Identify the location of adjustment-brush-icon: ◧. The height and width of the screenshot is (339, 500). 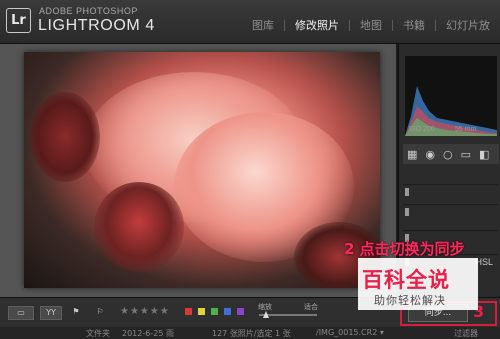
(484, 154).